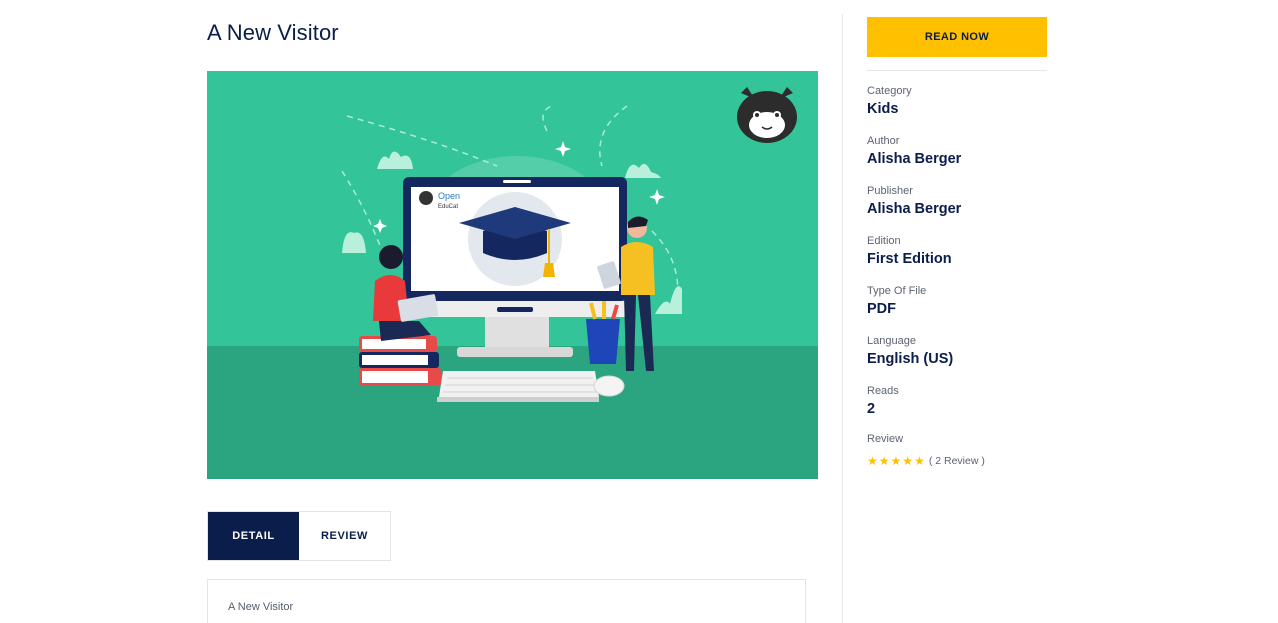 The width and height of the screenshot is (1278, 623). What do you see at coordinates (889, 91) in the screenshot?
I see `meta-label: Category` at bounding box center [889, 91].